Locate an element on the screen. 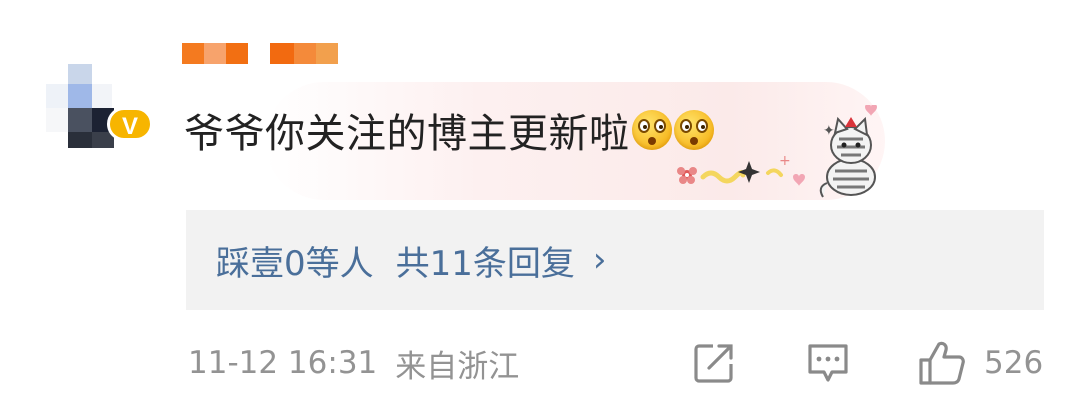  comment-button is located at coordinates (828, 363).